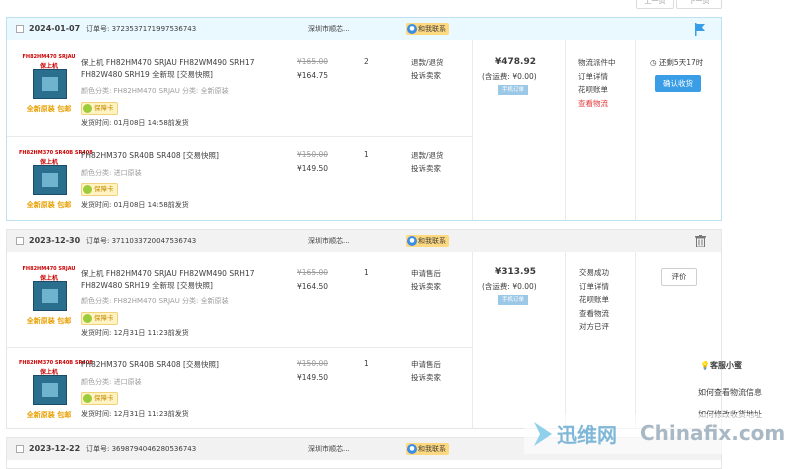 The image size is (800, 469). Describe the element at coordinates (141, 449) in the screenshot. I see `order-number: 订单号: 3698794046280536743` at that location.